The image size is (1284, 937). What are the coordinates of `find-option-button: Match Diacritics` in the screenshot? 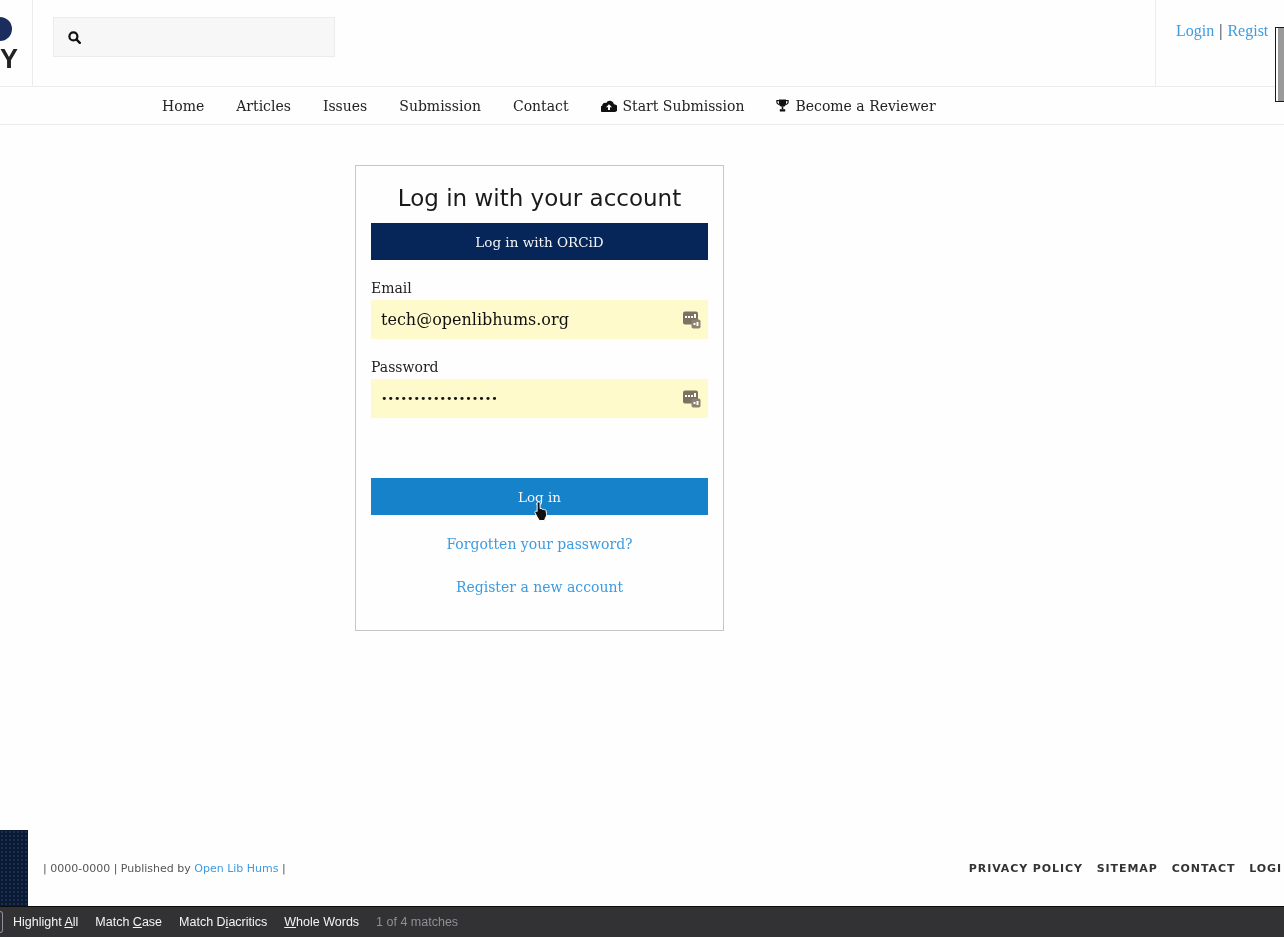 It's located at (223, 922).